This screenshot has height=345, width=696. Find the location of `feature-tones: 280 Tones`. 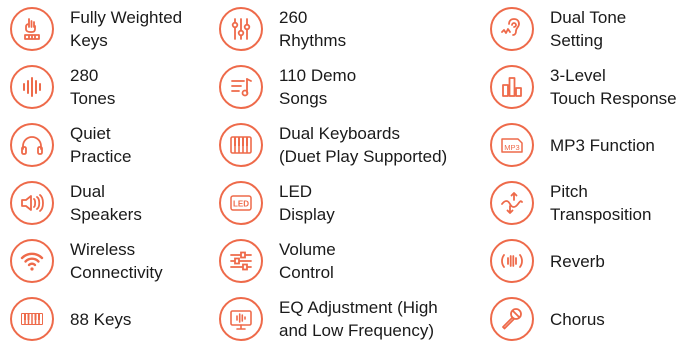

feature-tones: 280 Tones is located at coordinates (62, 87).